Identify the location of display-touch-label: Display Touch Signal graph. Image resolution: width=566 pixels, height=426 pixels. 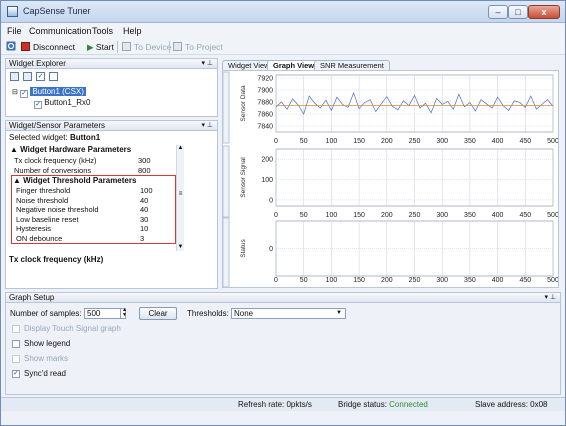
(72, 328).